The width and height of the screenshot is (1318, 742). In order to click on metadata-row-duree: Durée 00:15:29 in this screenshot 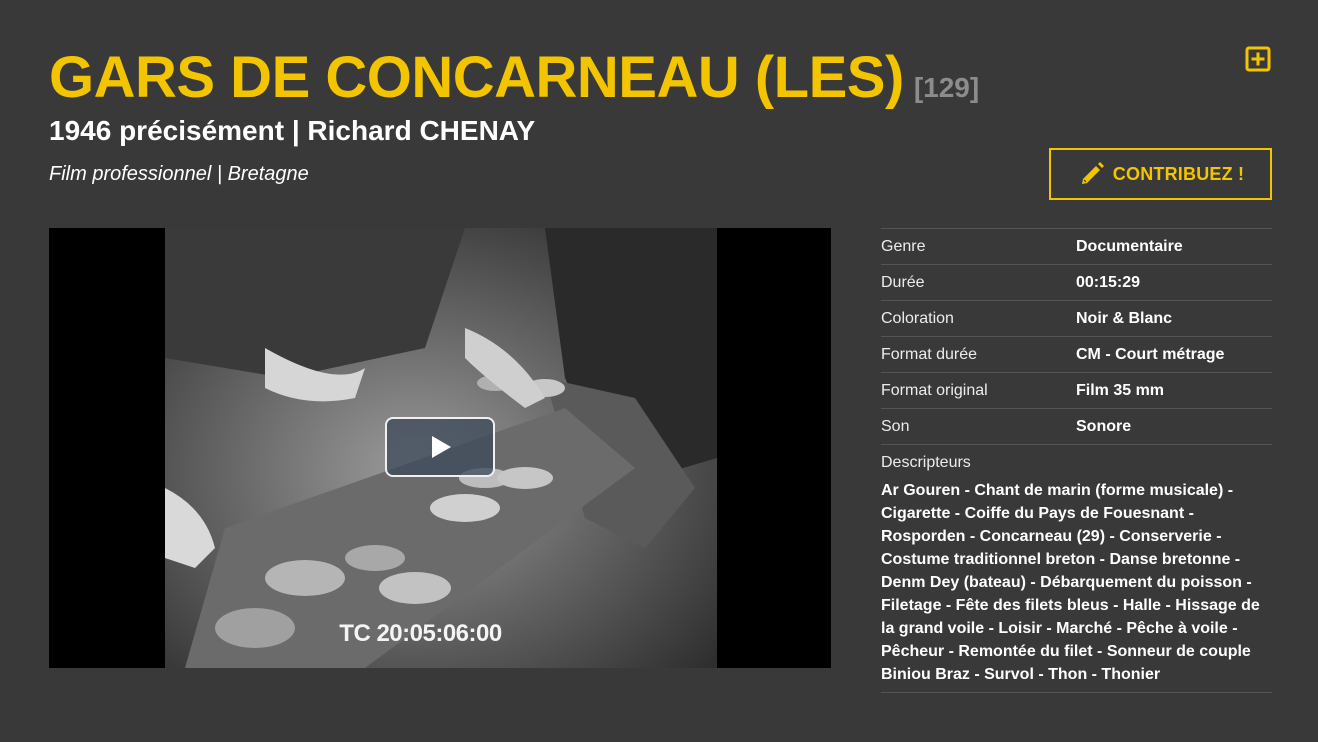, I will do `click(1076, 283)`.